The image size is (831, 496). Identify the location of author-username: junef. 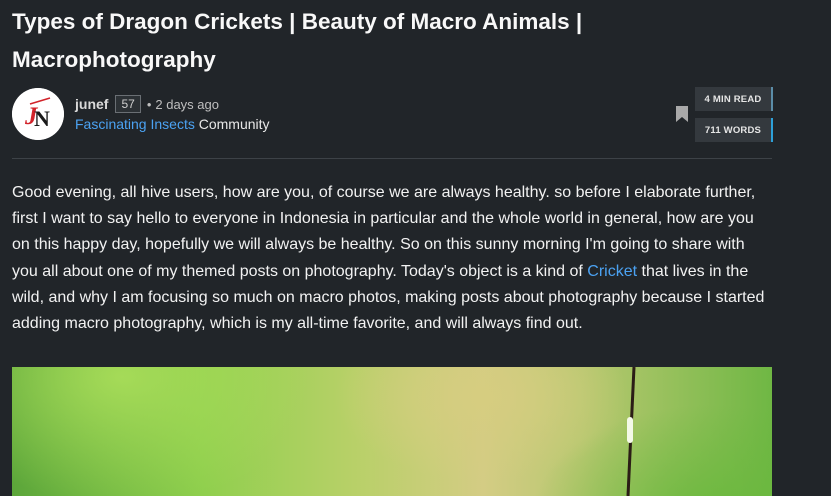
(91, 104).